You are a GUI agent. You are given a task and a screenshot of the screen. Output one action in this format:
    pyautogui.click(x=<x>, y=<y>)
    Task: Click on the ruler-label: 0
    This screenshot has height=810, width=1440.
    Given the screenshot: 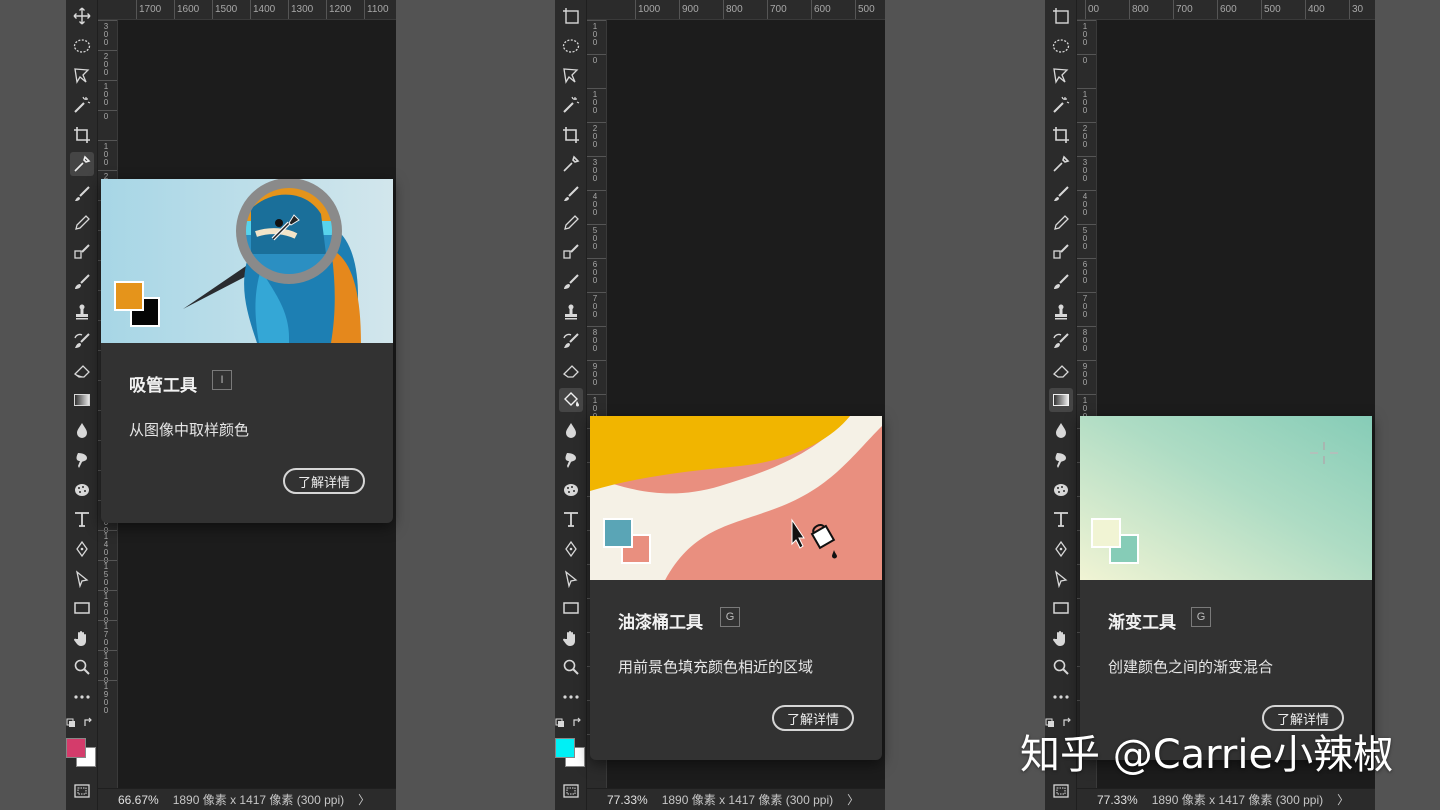 What is the action you would take?
    pyautogui.click(x=595, y=60)
    